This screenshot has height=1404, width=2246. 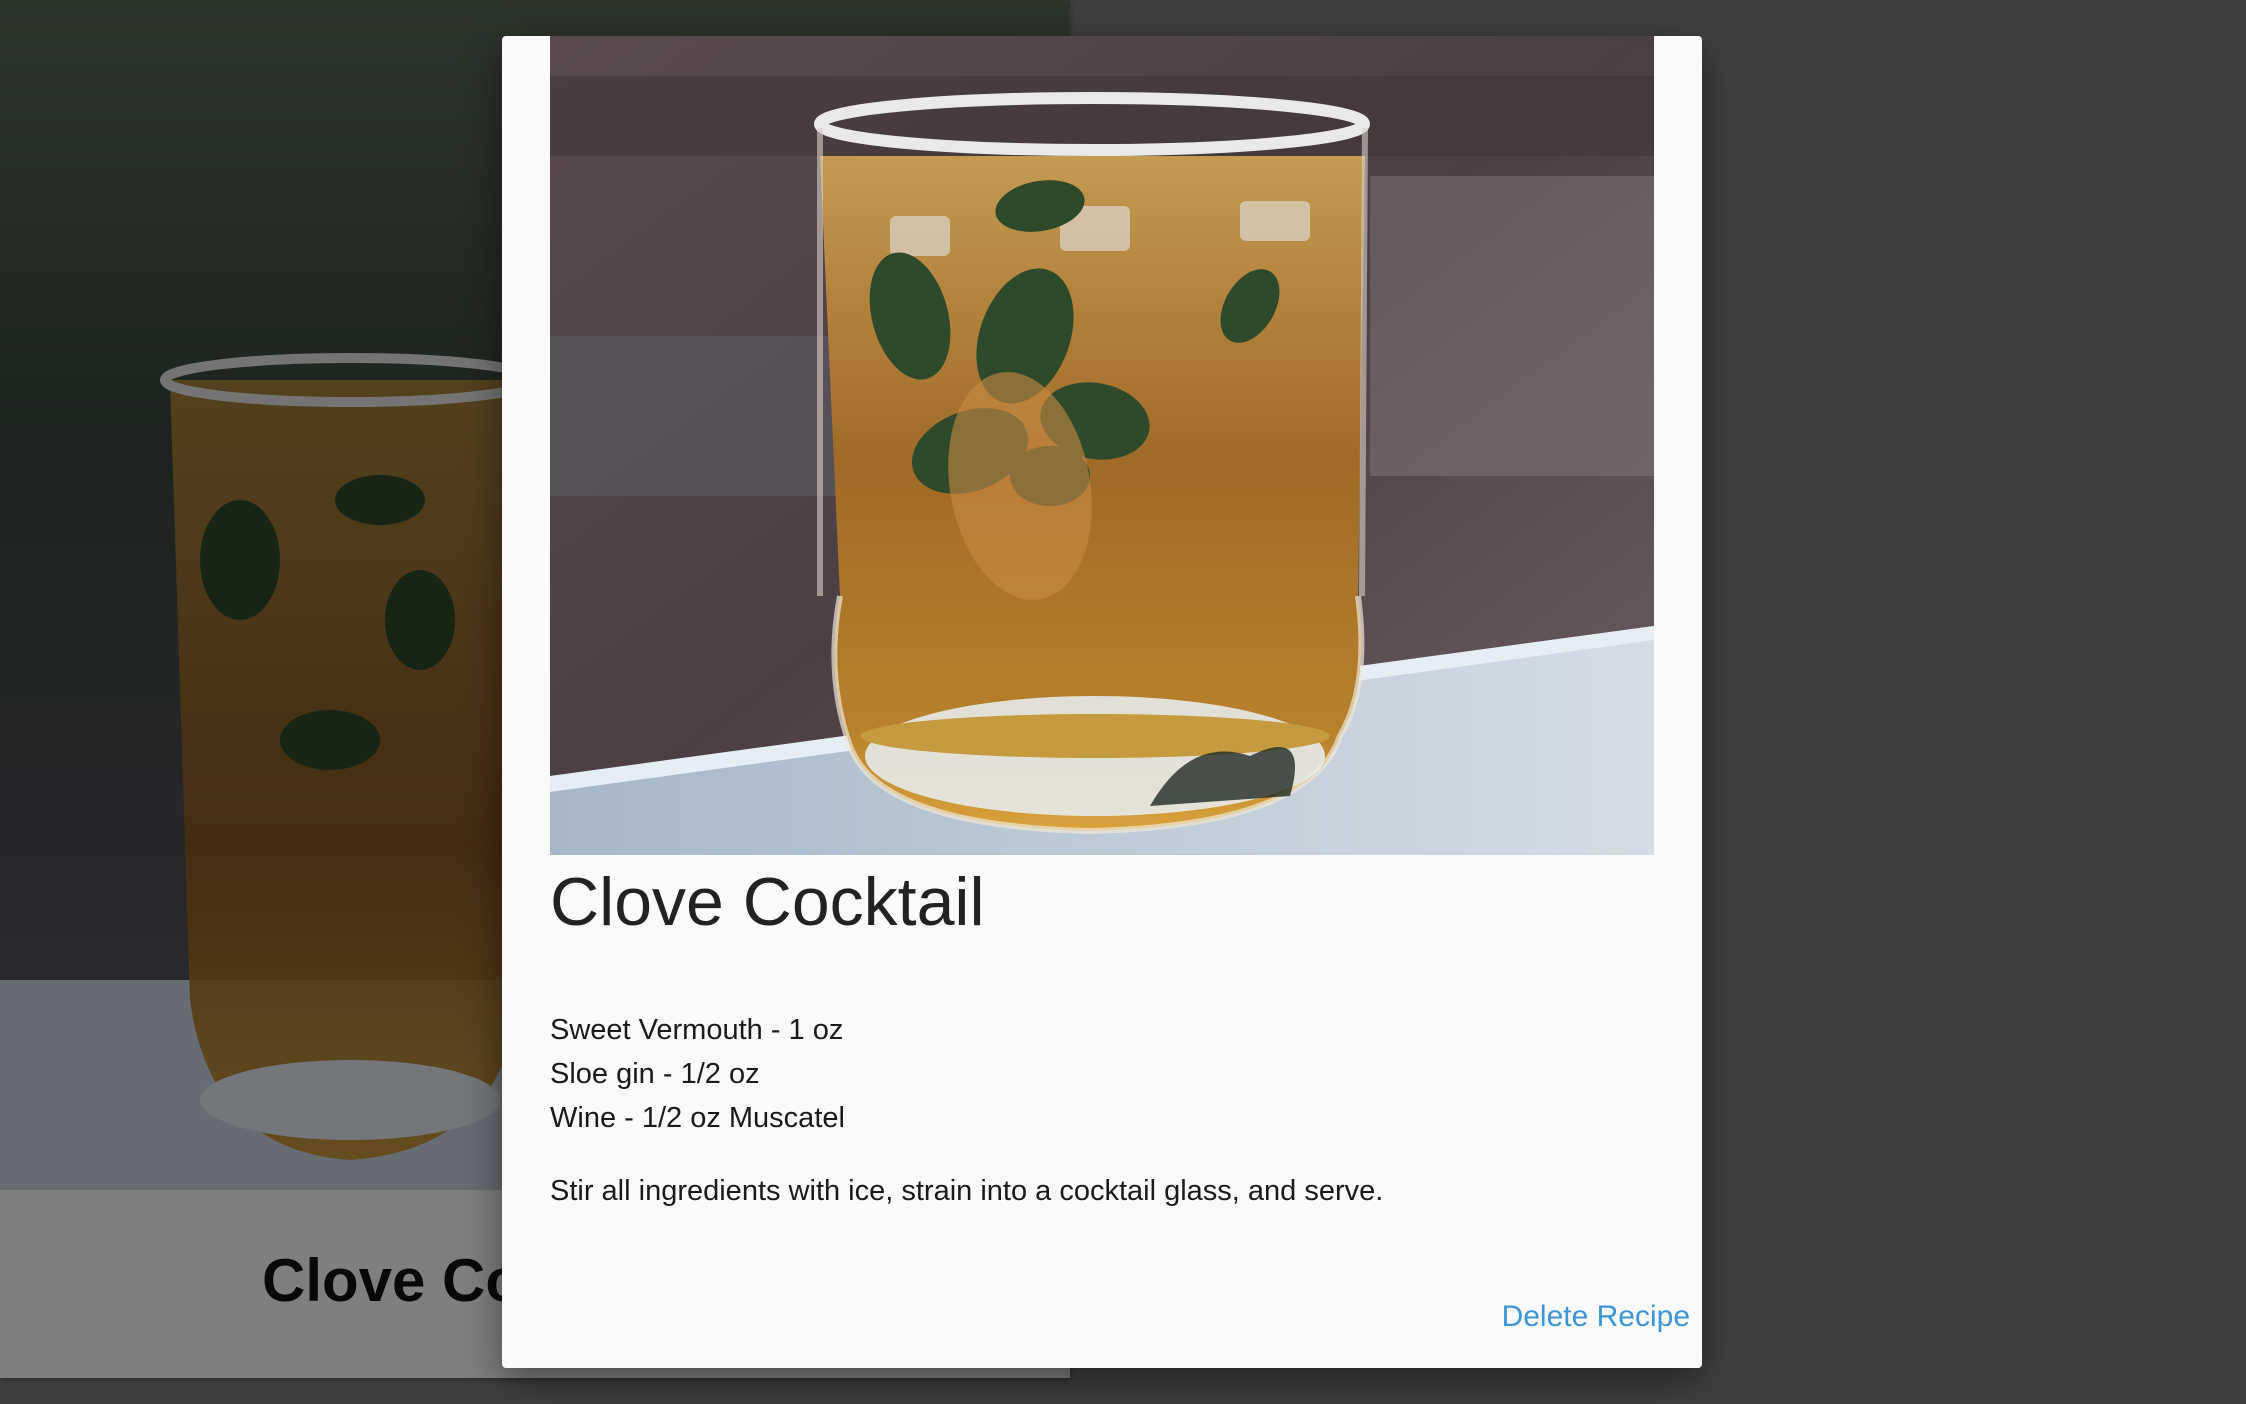 What do you see at coordinates (697, 1030) in the screenshot?
I see `ingredient-item: Sweet Vermouth - 1 oz` at bounding box center [697, 1030].